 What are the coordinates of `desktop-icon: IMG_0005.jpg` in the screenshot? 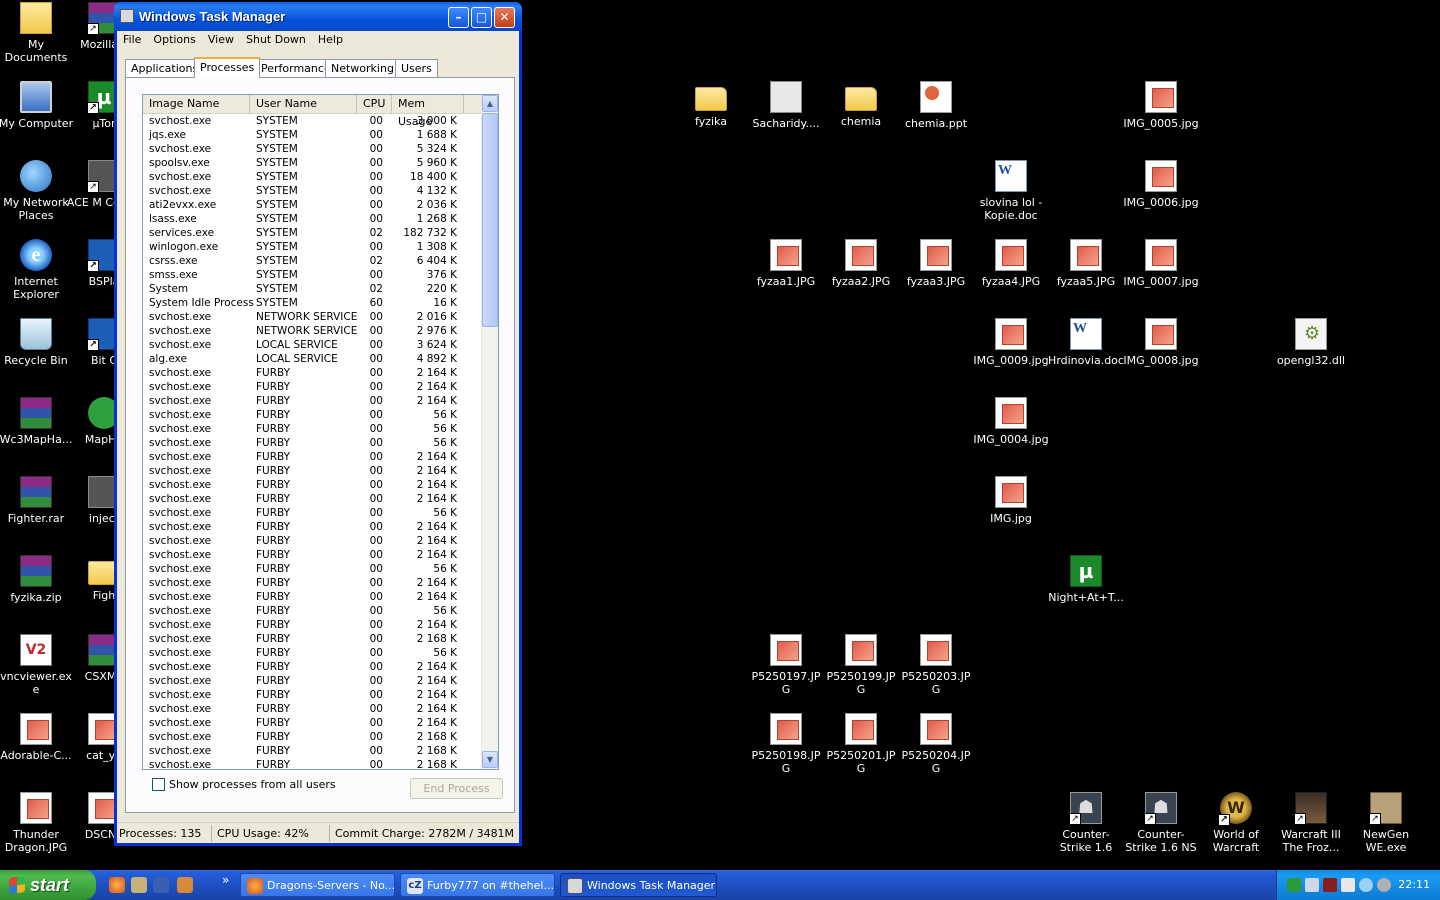 It's located at (1161, 105).